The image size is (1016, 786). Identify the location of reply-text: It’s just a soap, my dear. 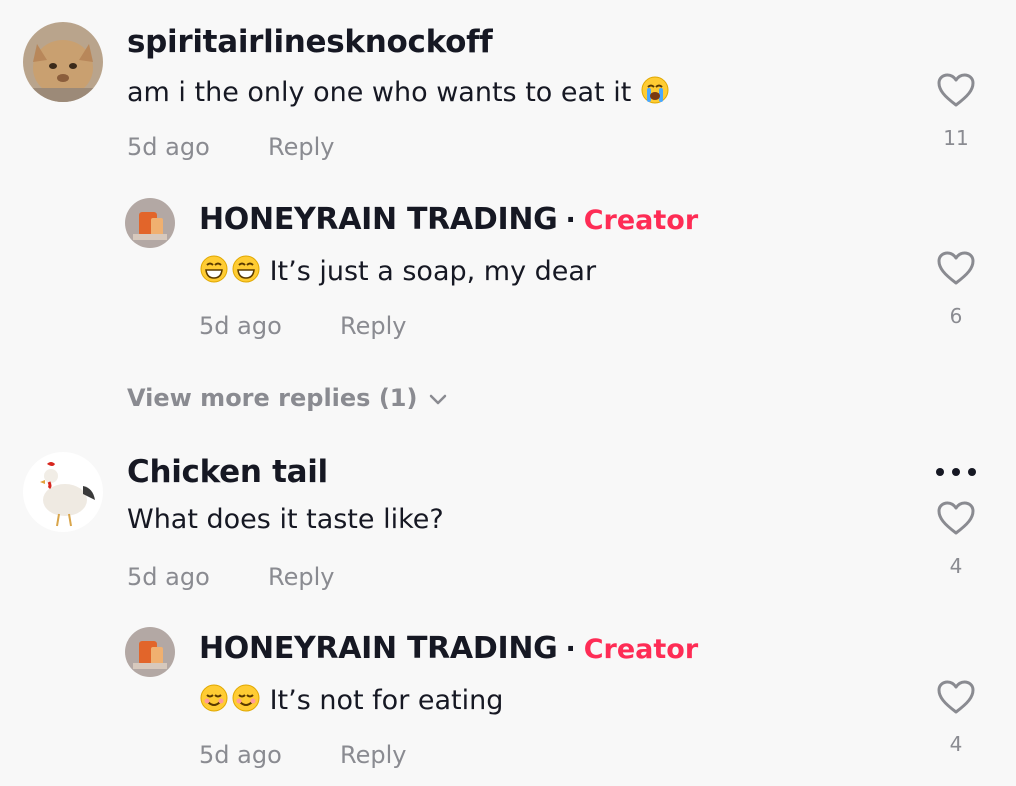
(397, 272).